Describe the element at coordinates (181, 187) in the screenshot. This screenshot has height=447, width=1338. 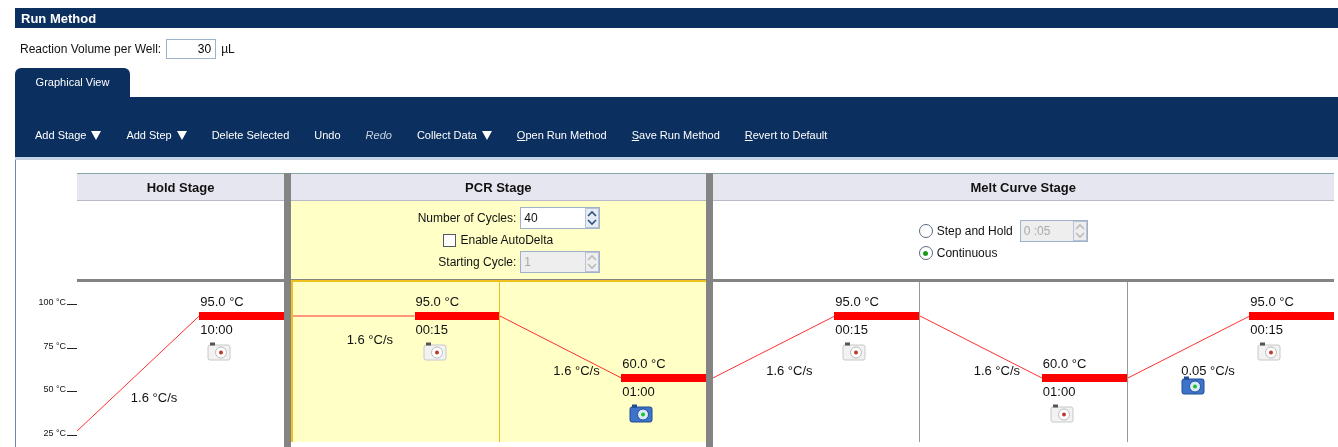
I see `stage-header: Hold Stage` at that location.